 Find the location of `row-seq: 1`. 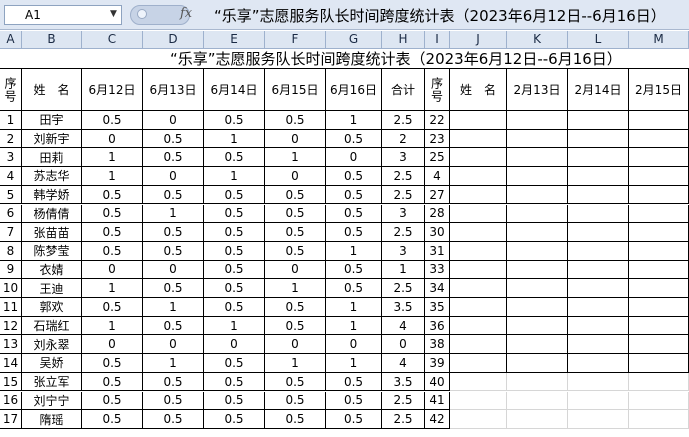

row-seq: 1 is located at coordinates (11, 120).